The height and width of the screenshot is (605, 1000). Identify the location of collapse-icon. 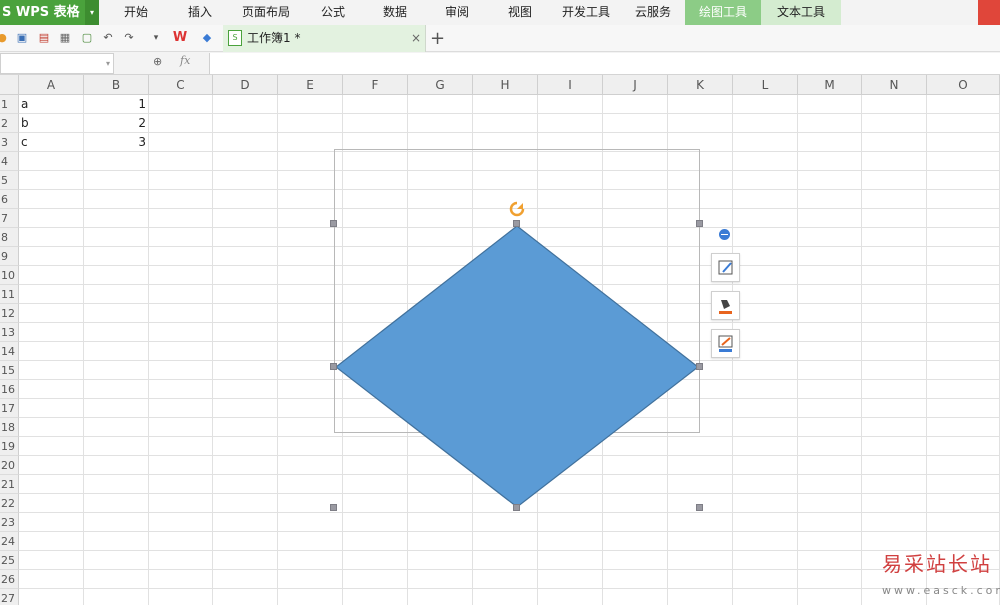
(724, 234).